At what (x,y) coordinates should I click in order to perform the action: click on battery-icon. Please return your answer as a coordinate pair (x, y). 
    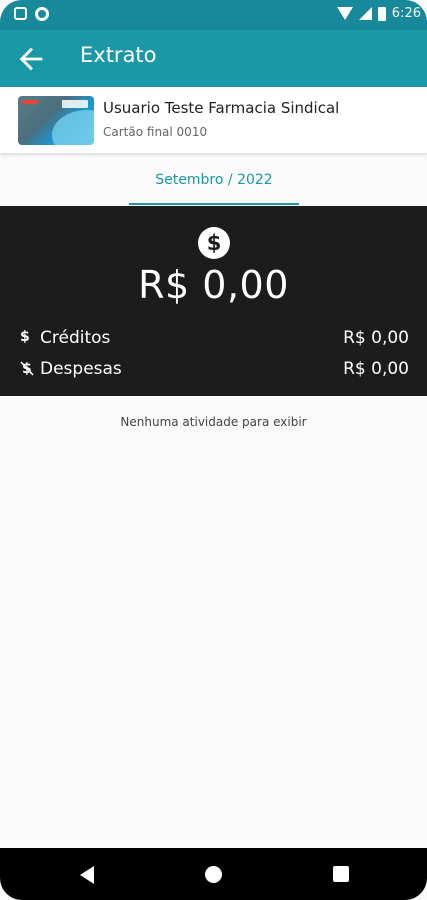
    Looking at the image, I should click on (381, 13).